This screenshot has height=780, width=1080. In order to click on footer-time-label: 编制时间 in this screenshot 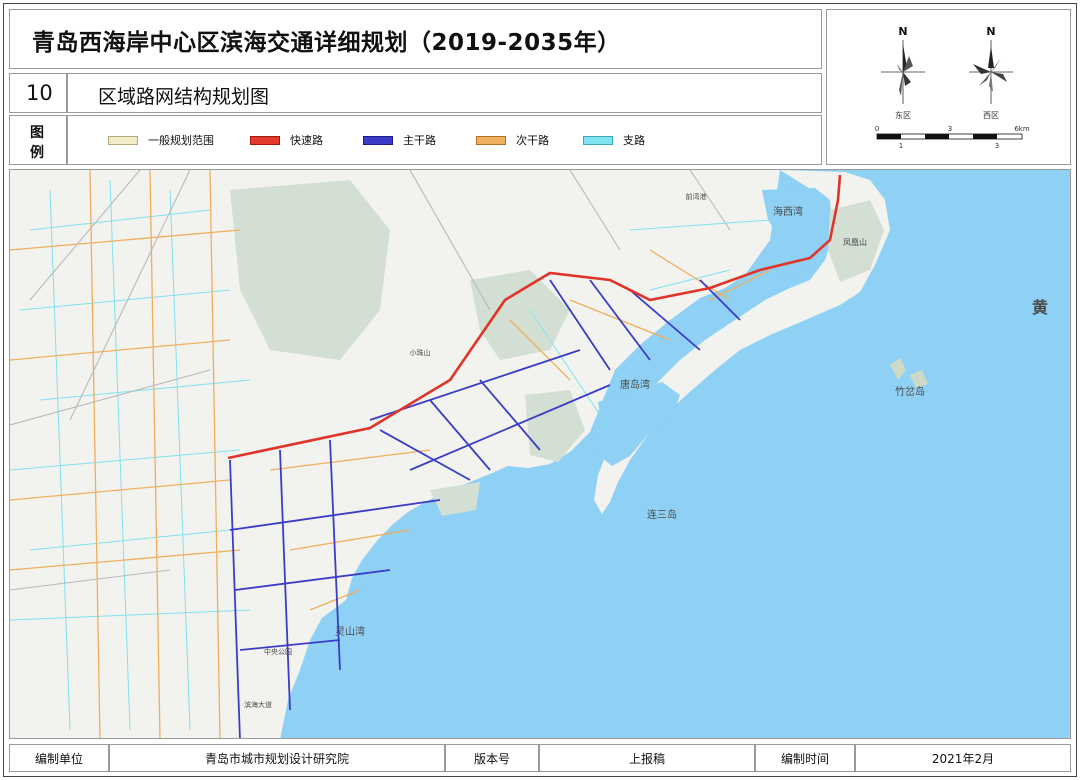, I will do `click(805, 758)`.